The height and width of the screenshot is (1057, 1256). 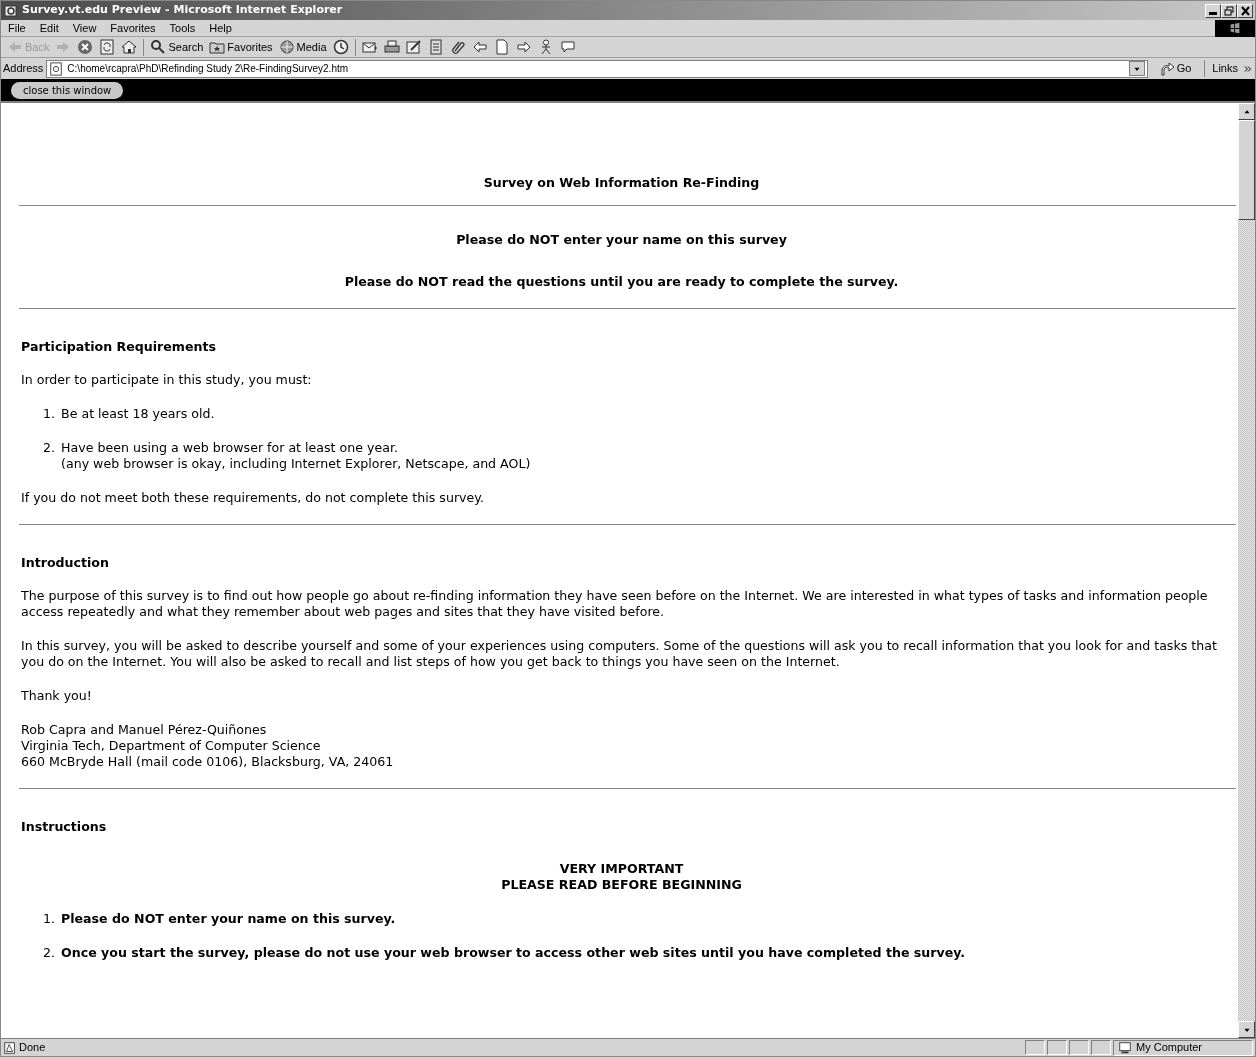 What do you see at coordinates (129, 47) in the screenshot?
I see `home-icon` at bounding box center [129, 47].